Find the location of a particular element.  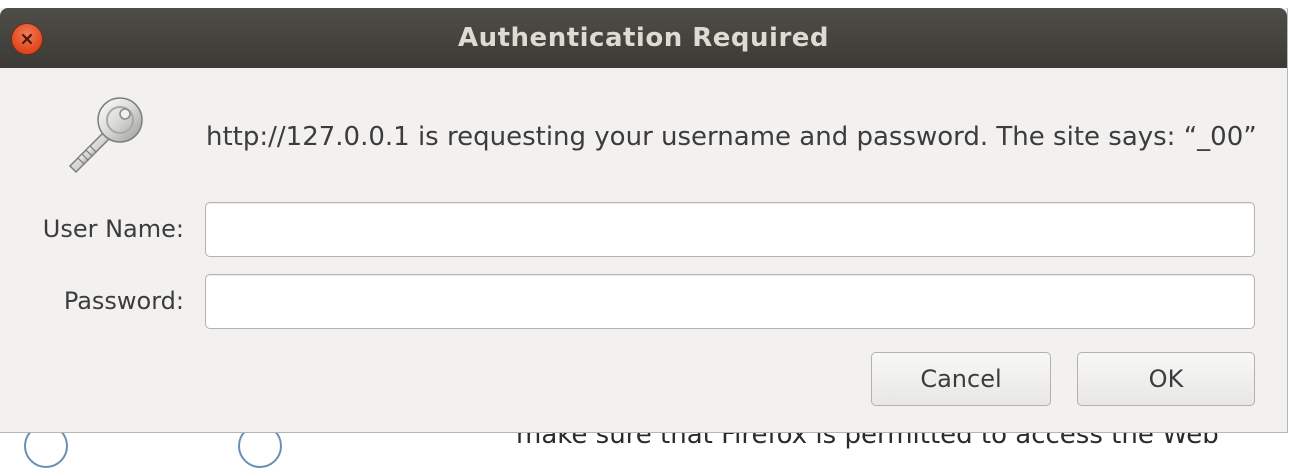

username-input is located at coordinates (730, 229).